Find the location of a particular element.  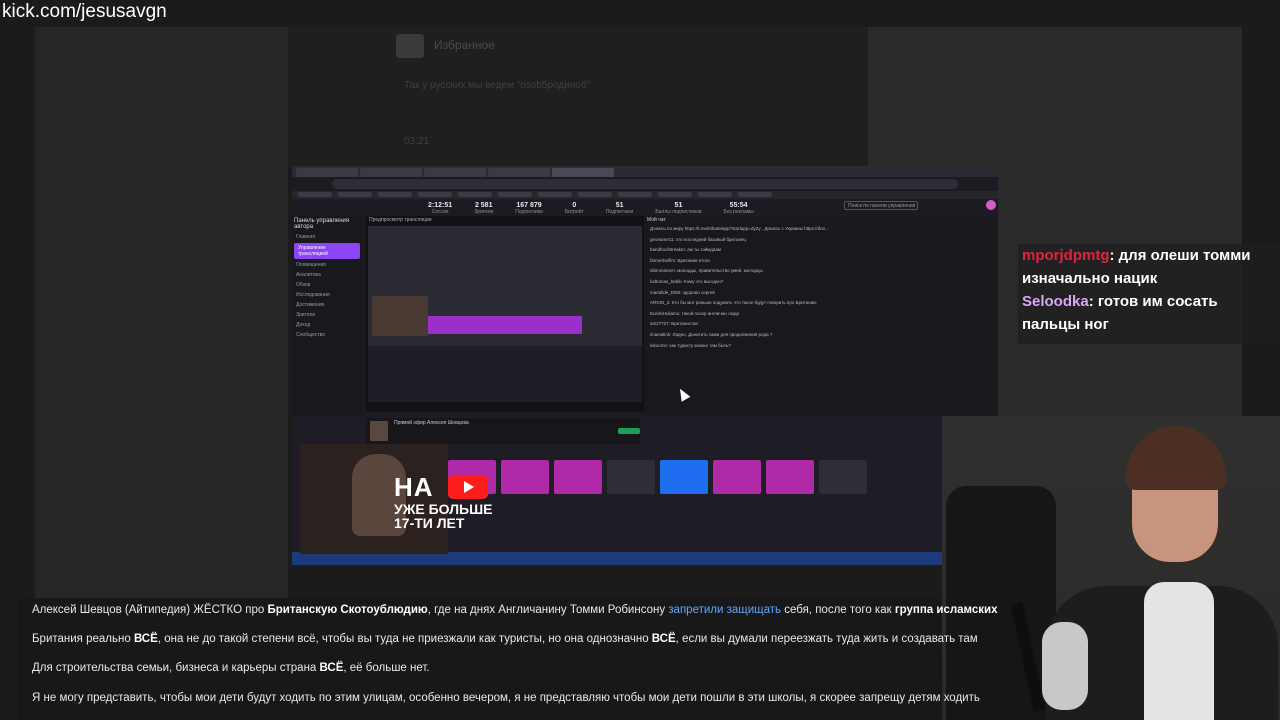

streamer-avatar is located at coordinates (379, 431).